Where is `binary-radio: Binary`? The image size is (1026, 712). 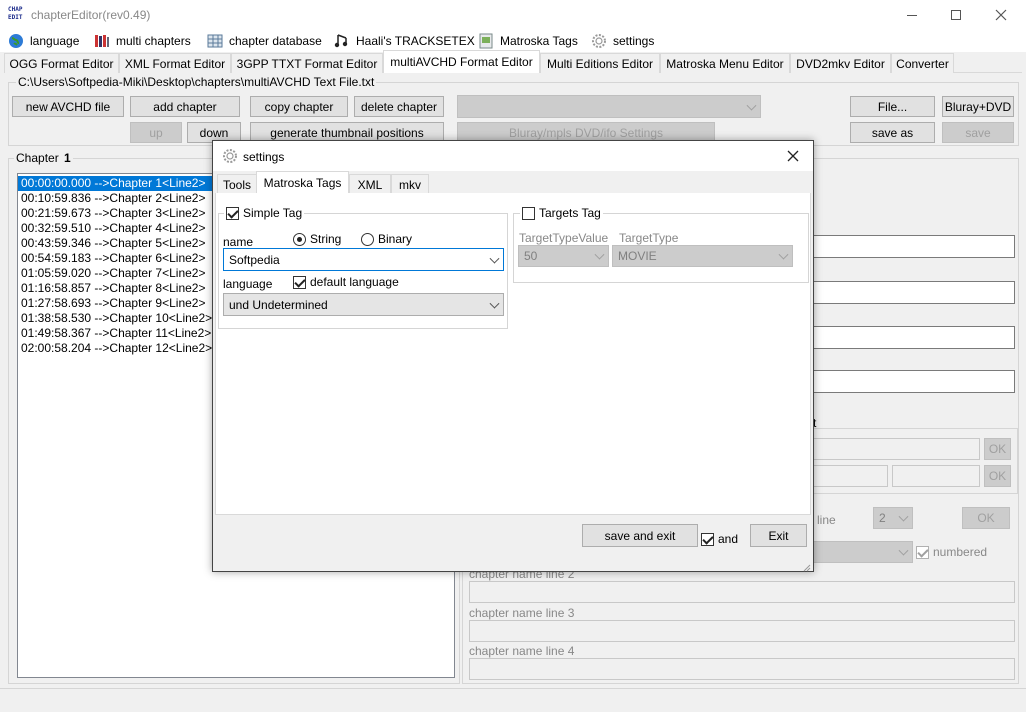
binary-radio: Binary is located at coordinates (386, 239).